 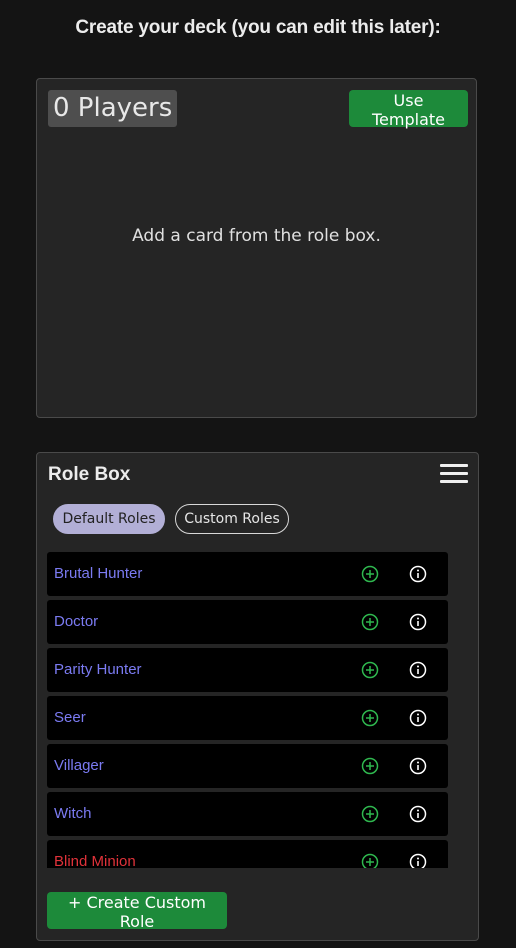 What do you see at coordinates (247, 670) in the screenshot?
I see `role-row: Parity Hunter` at bounding box center [247, 670].